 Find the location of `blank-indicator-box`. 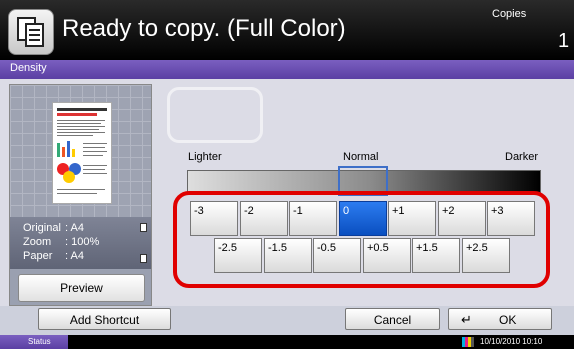

blank-indicator-box is located at coordinates (215, 115).